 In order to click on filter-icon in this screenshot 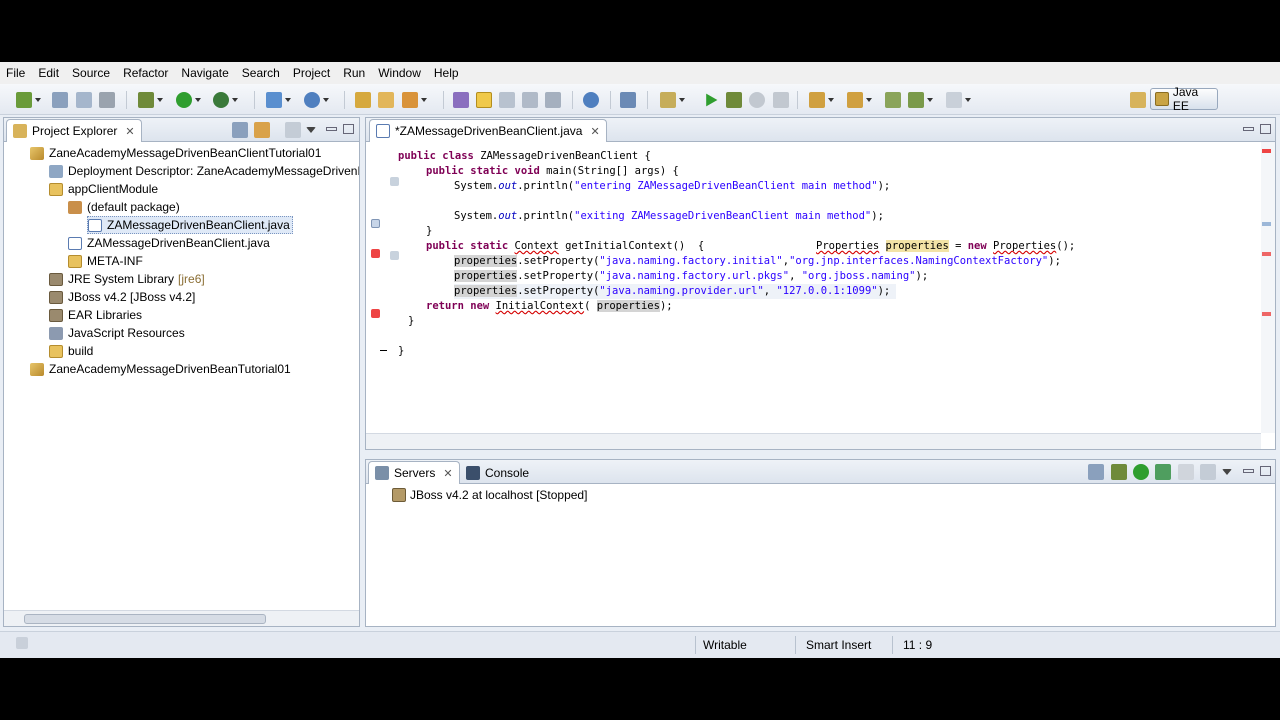, I will do `click(293, 130)`.